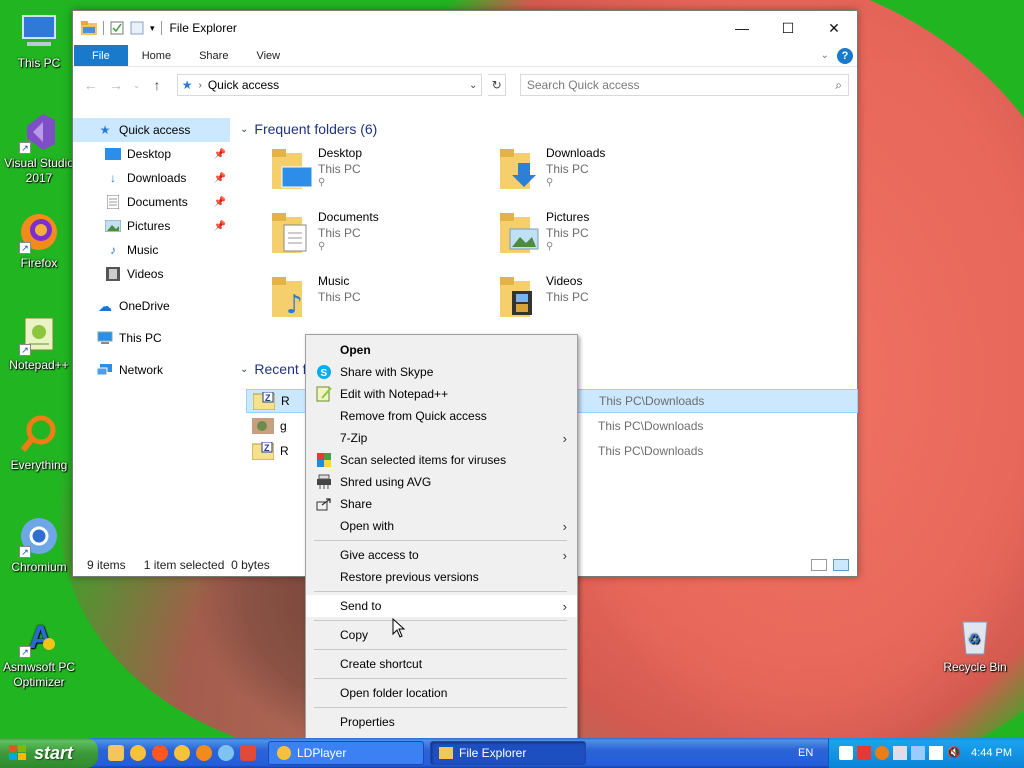  Describe the element at coordinates (441, 635) in the screenshot. I see `menu-item-copy: Copy` at that location.